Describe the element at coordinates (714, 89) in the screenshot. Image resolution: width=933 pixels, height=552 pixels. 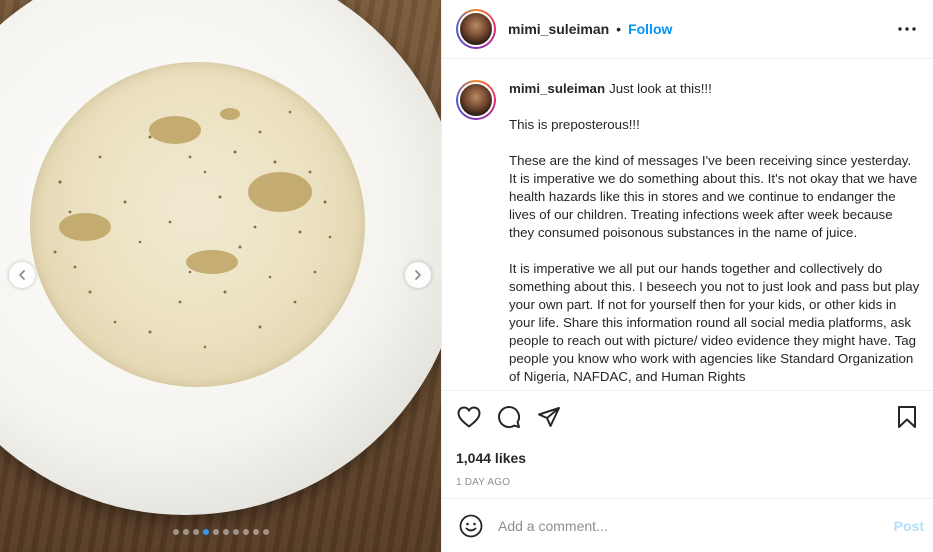
I see `caption-first-line: mimi_suleiman Just look at this!!!` at that location.